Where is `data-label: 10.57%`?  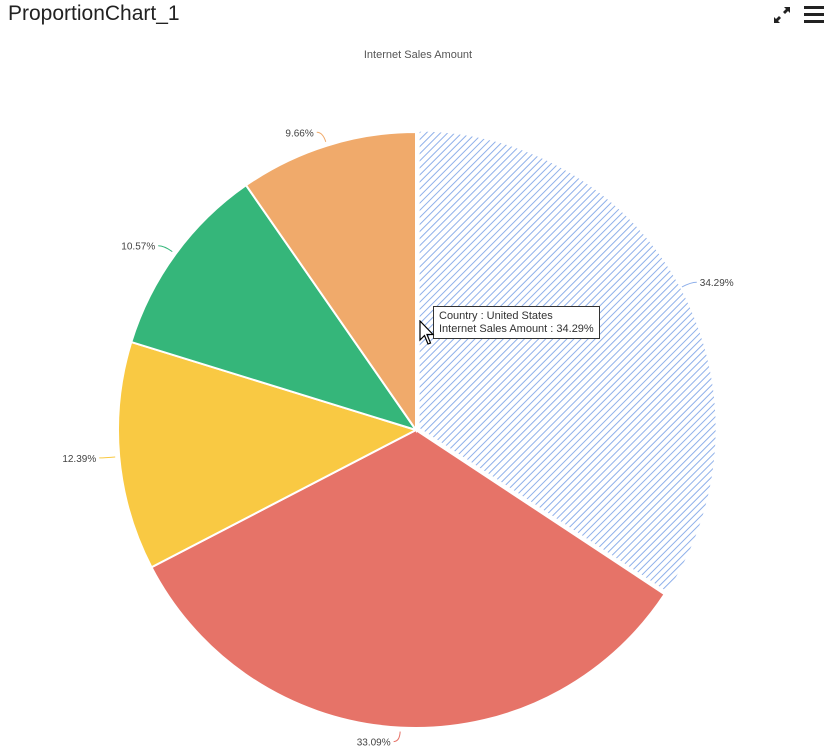 data-label: 10.57% is located at coordinates (138, 247).